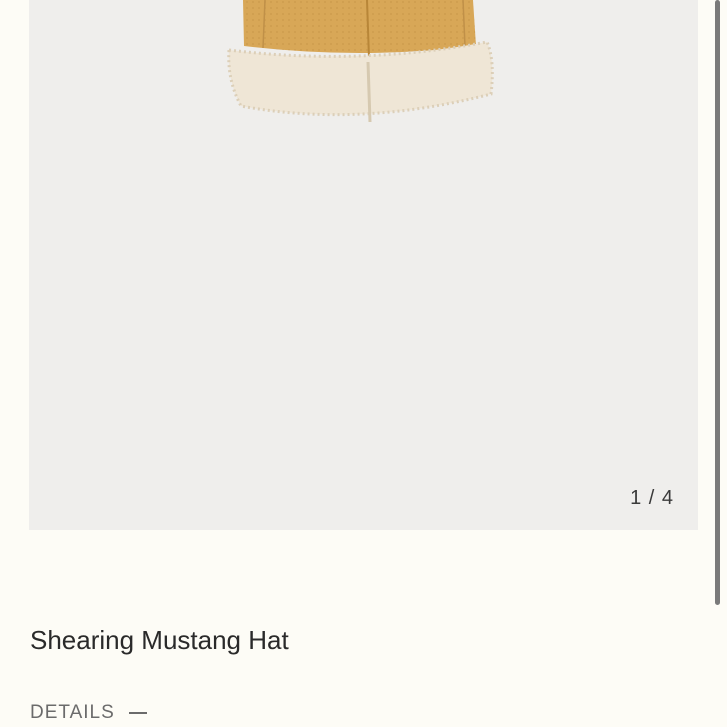 The height and width of the screenshot is (727, 727). What do you see at coordinates (652, 498) in the screenshot?
I see `image-counter: 1 / 4` at bounding box center [652, 498].